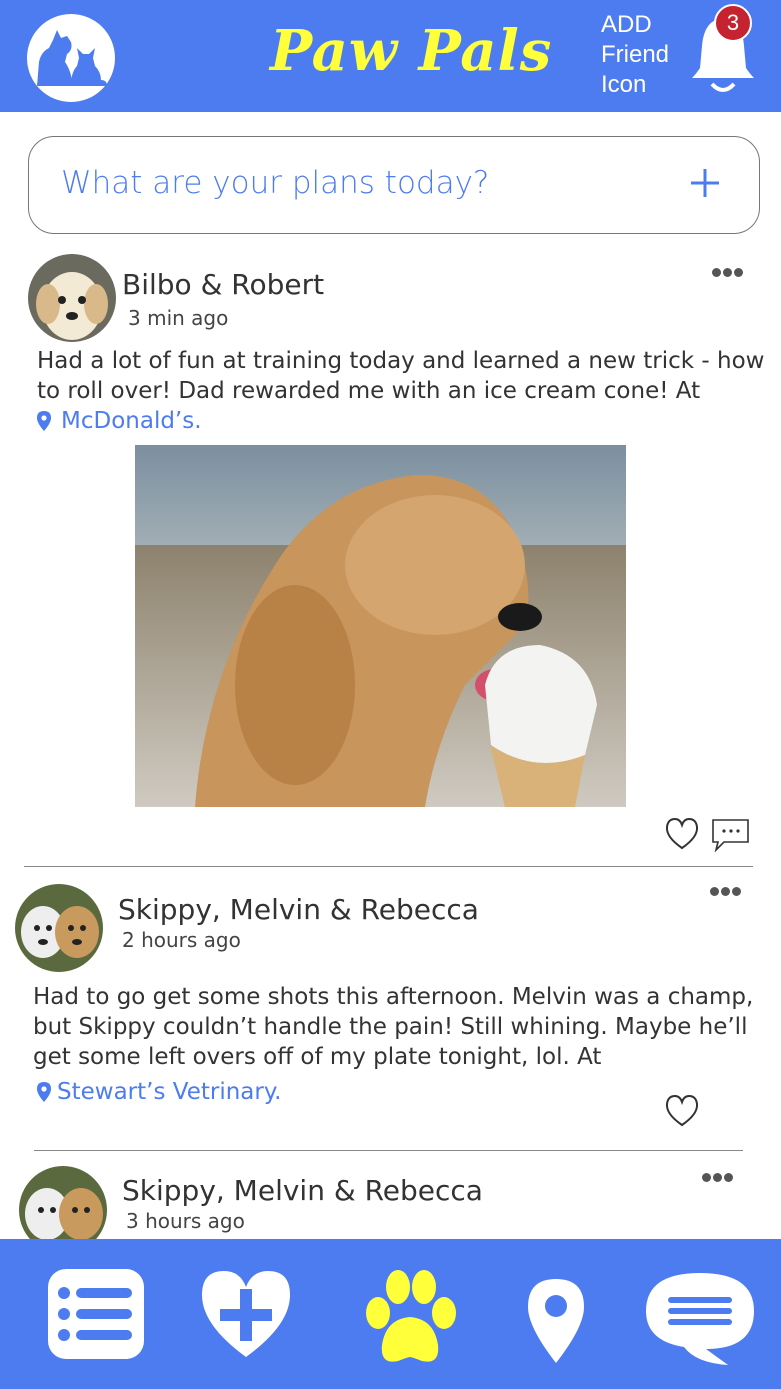 The width and height of the screenshot is (781, 1389). What do you see at coordinates (410, 1320) in the screenshot?
I see `paw-icon` at bounding box center [410, 1320].